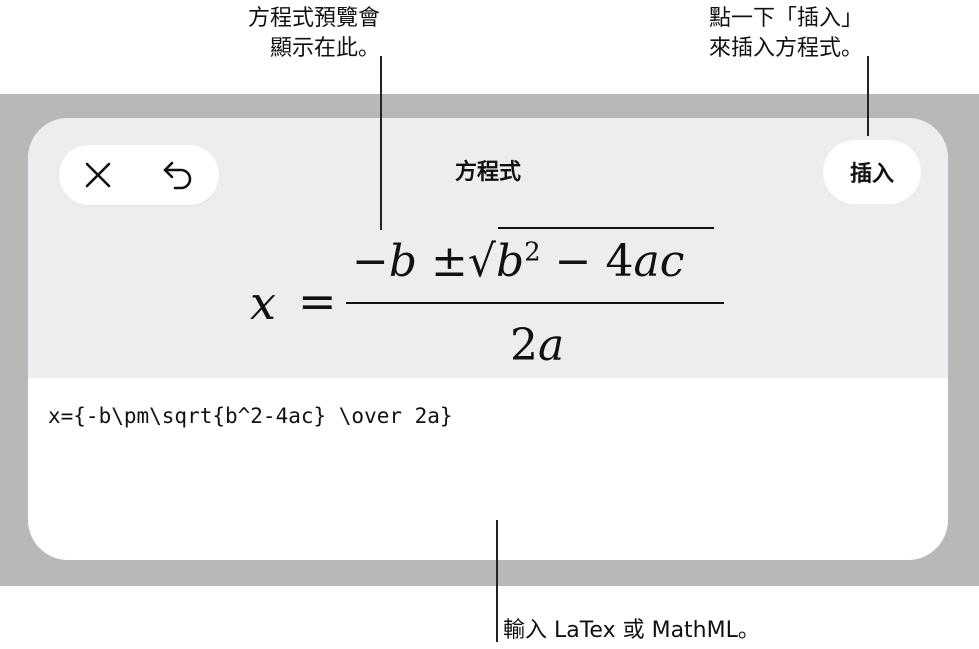  Describe the element at coordinates (313, 18) in the screenshot. I see `callout-preview-line1: 方程式預覽會` at that location.